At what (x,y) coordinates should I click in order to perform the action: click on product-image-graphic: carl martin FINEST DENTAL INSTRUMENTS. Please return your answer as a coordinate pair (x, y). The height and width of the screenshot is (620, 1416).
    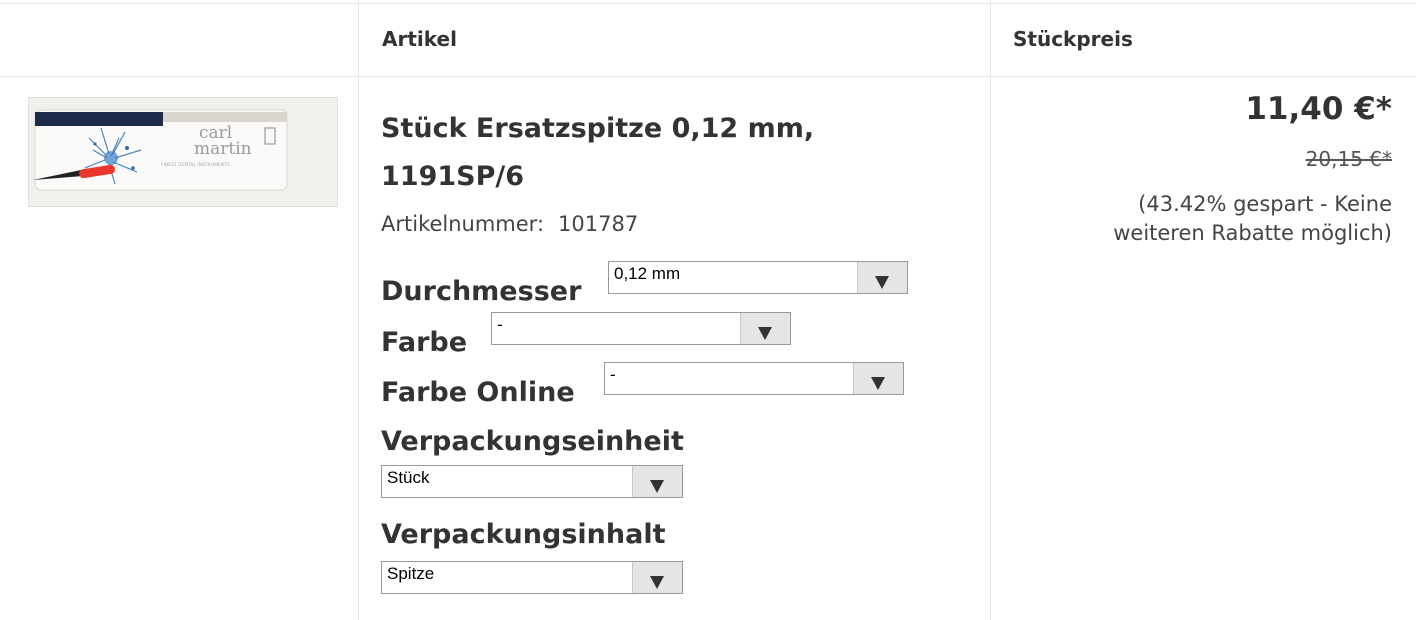
    Looking at the image, I should click on (183, 152).